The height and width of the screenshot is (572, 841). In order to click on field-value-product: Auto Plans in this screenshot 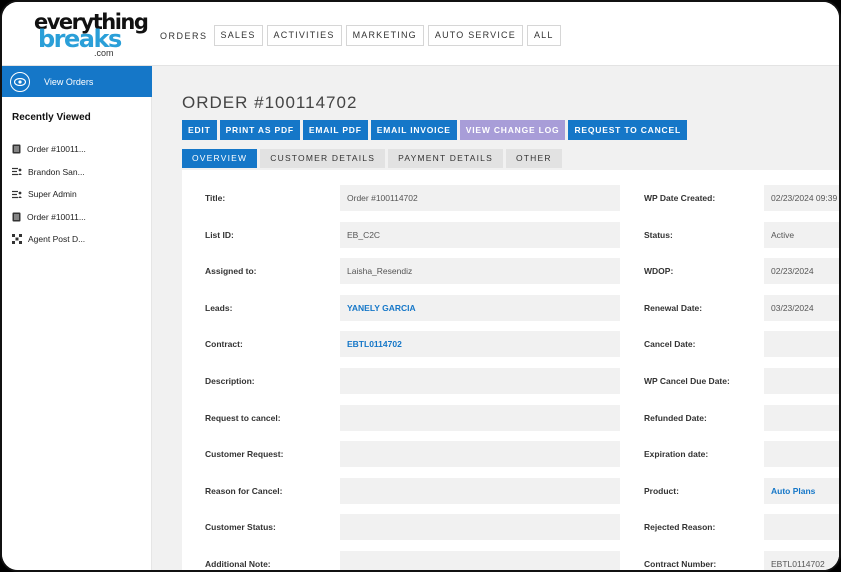, I will do `click(801, 490)`.